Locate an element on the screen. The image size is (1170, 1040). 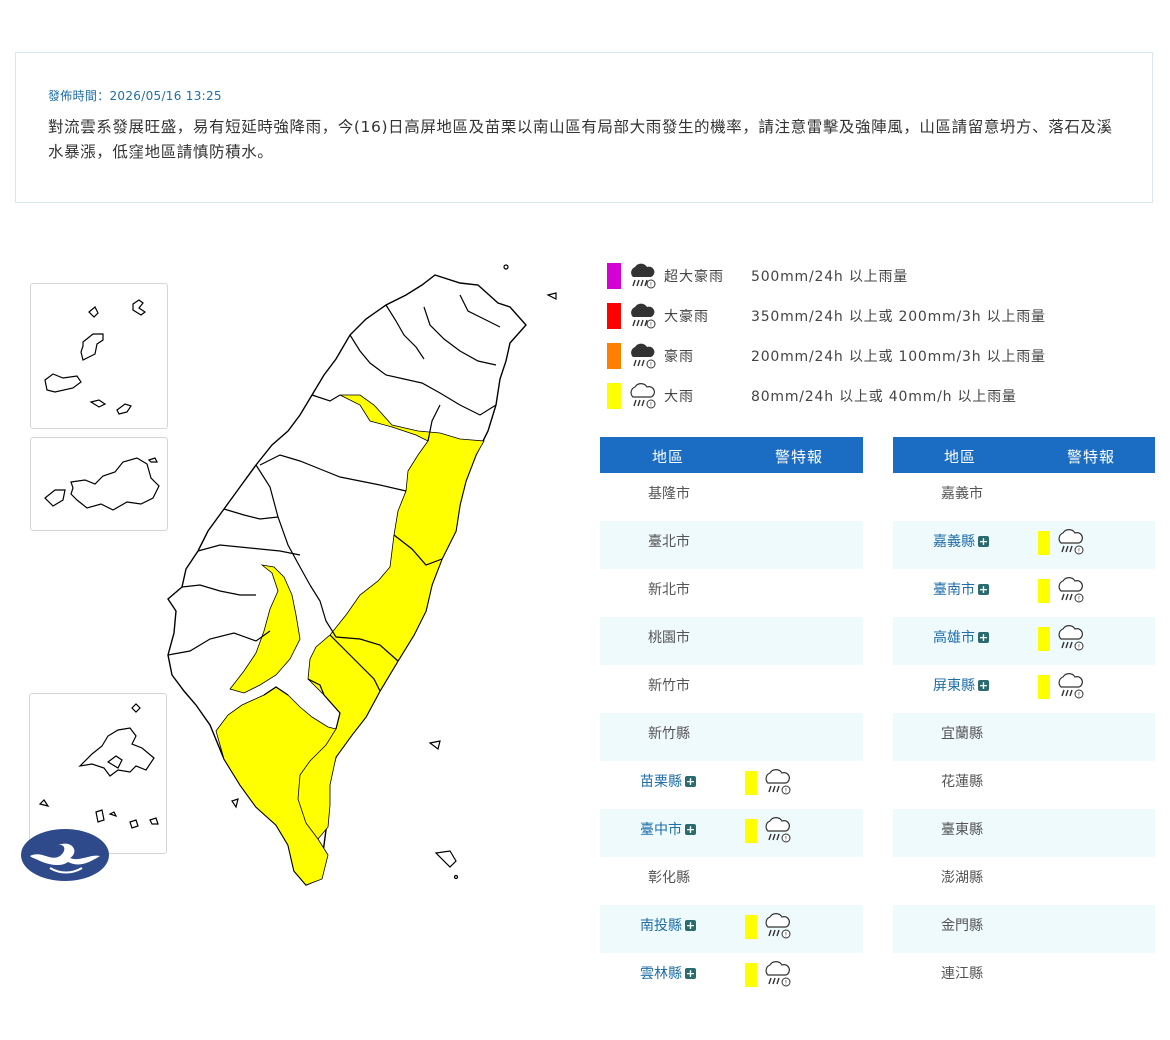
region-label: 臺中市 is located at coordinates (661, 830).